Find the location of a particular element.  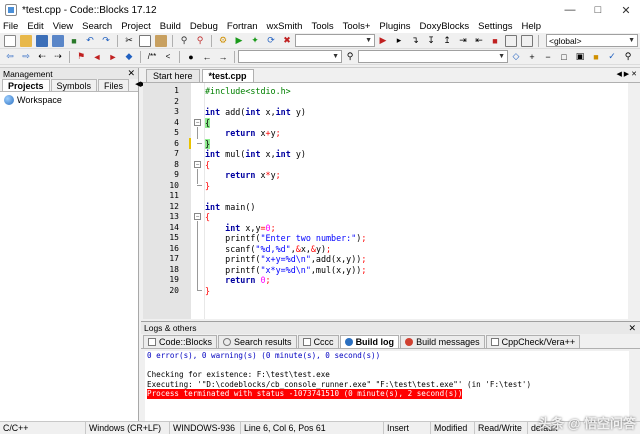

next-bookmark-icon: ⇢ is located at coordinates (58, 57).